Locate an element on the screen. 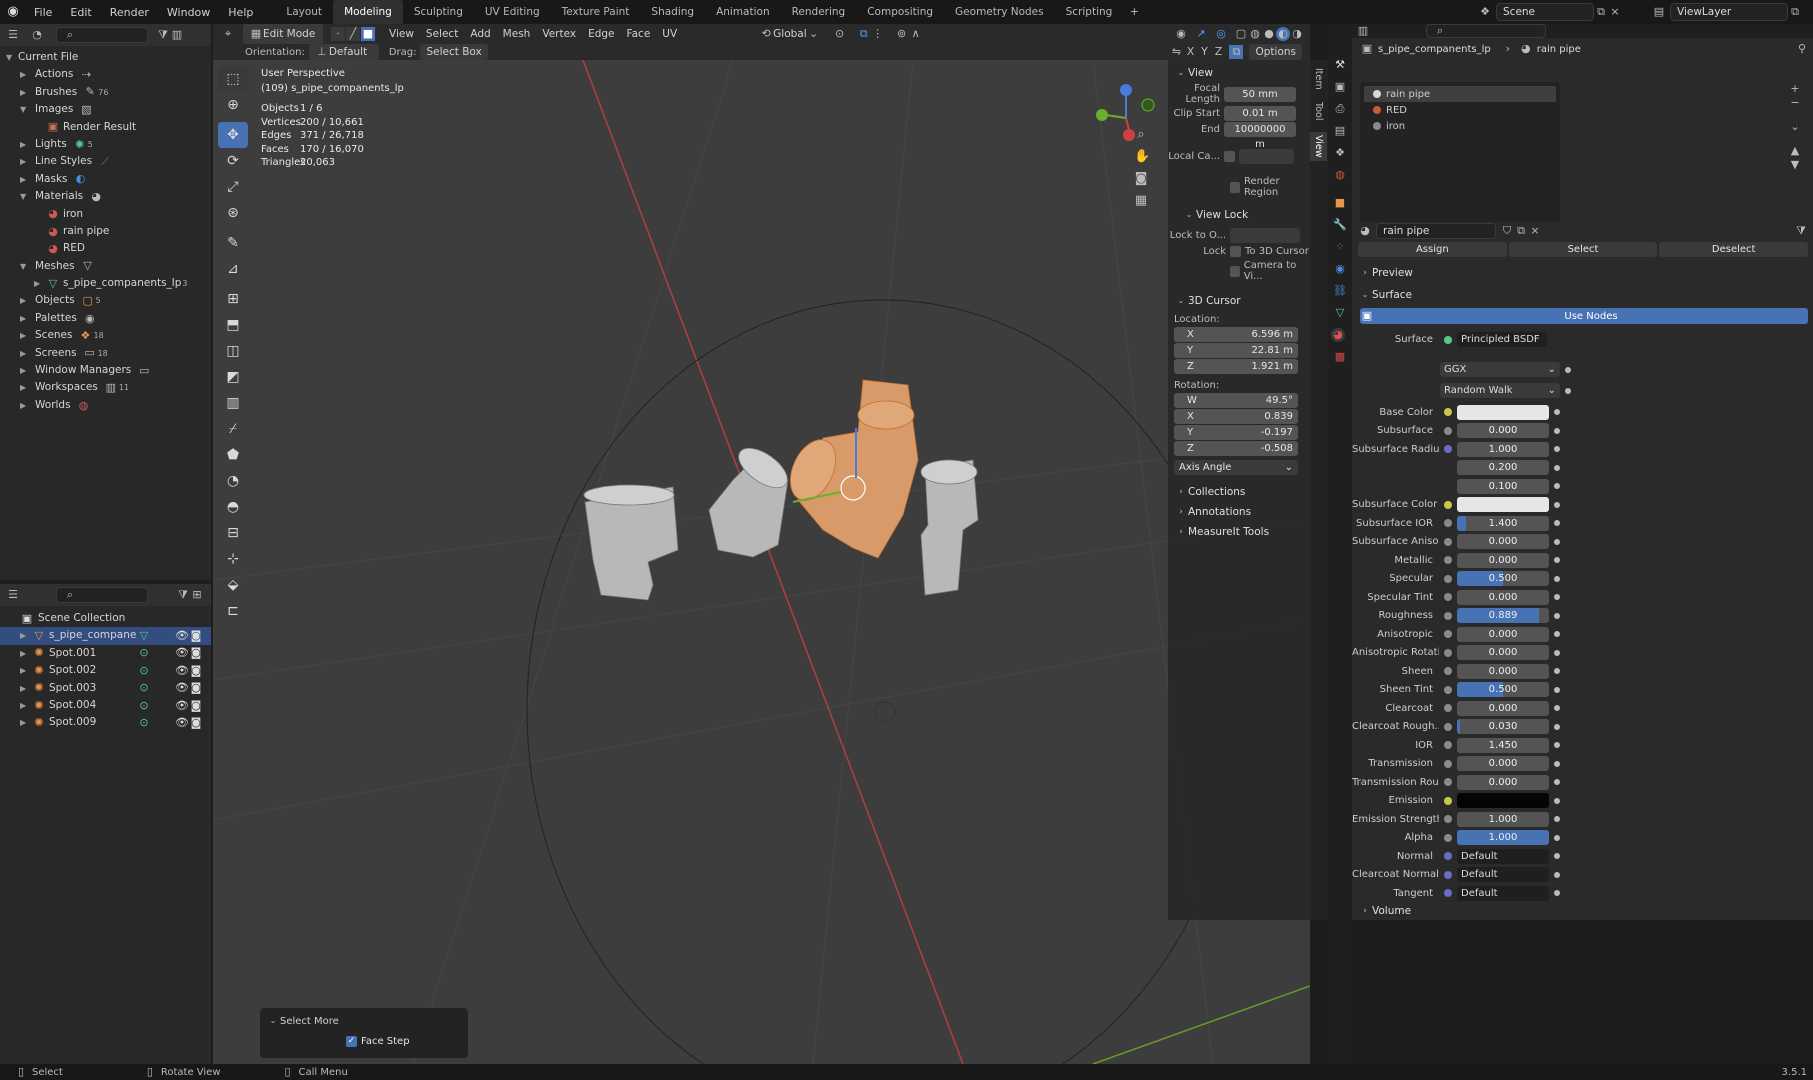 Image resolution: width=1813 pixels, height=1080 pixels. grid-view-icon: ▦ is located at coordinates (1141, 201).